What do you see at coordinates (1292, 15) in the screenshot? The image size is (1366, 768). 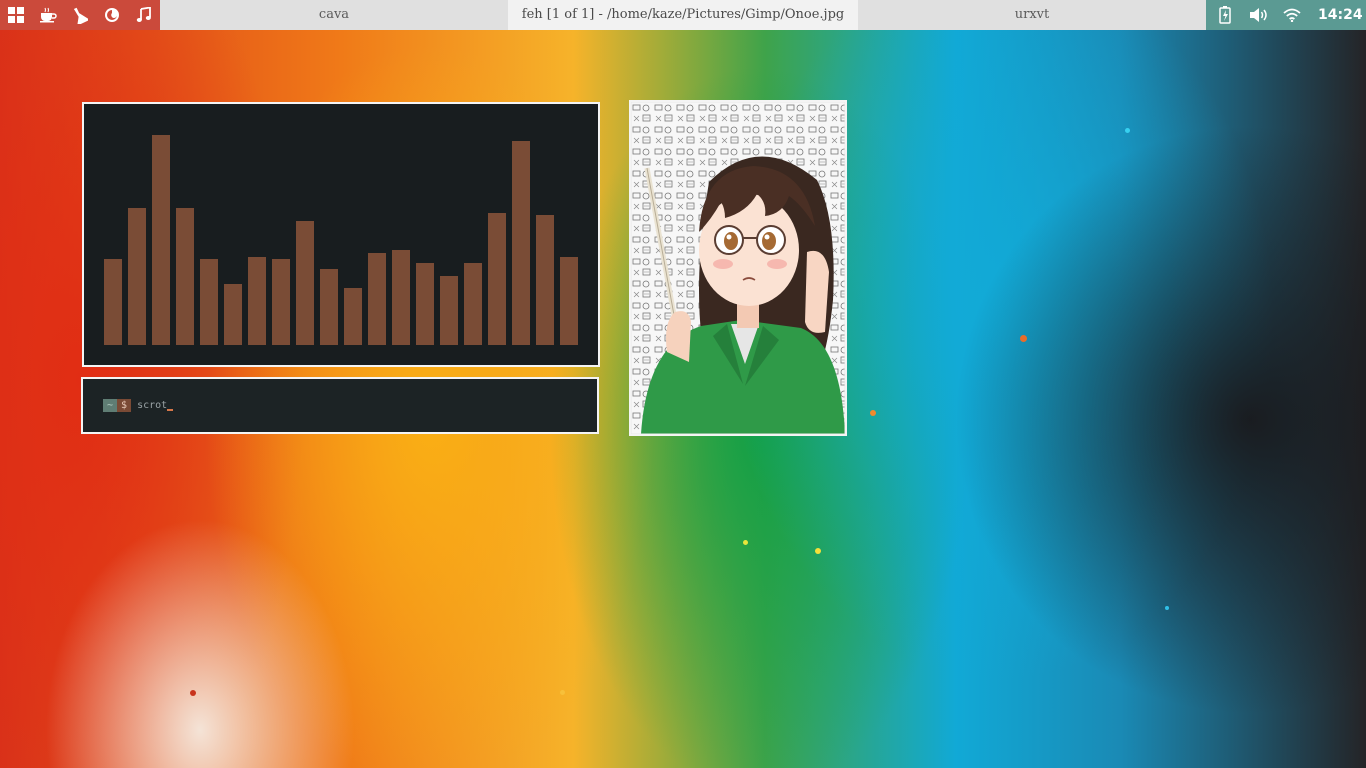 I see `wifi-icon` at bounding box center [1292, 15].